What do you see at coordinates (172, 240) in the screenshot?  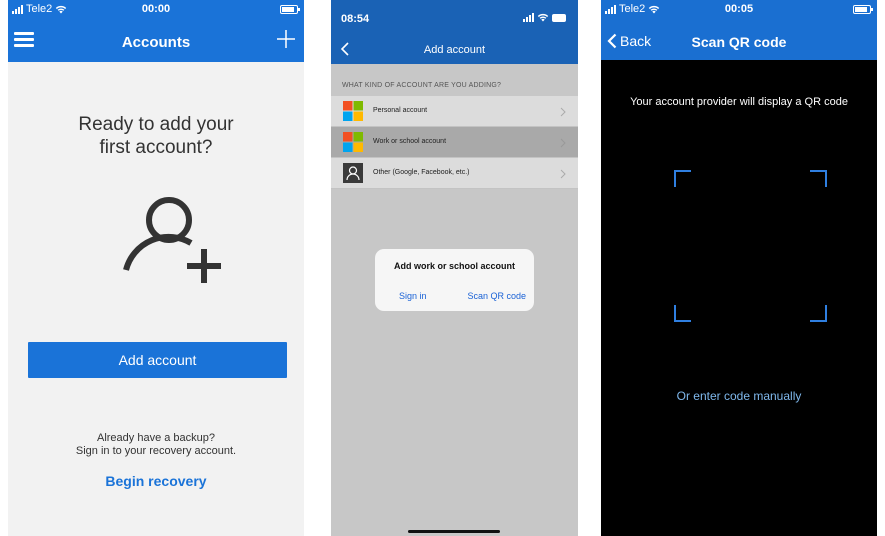 I see `add-person-icon` at bounding box center [172, 240].